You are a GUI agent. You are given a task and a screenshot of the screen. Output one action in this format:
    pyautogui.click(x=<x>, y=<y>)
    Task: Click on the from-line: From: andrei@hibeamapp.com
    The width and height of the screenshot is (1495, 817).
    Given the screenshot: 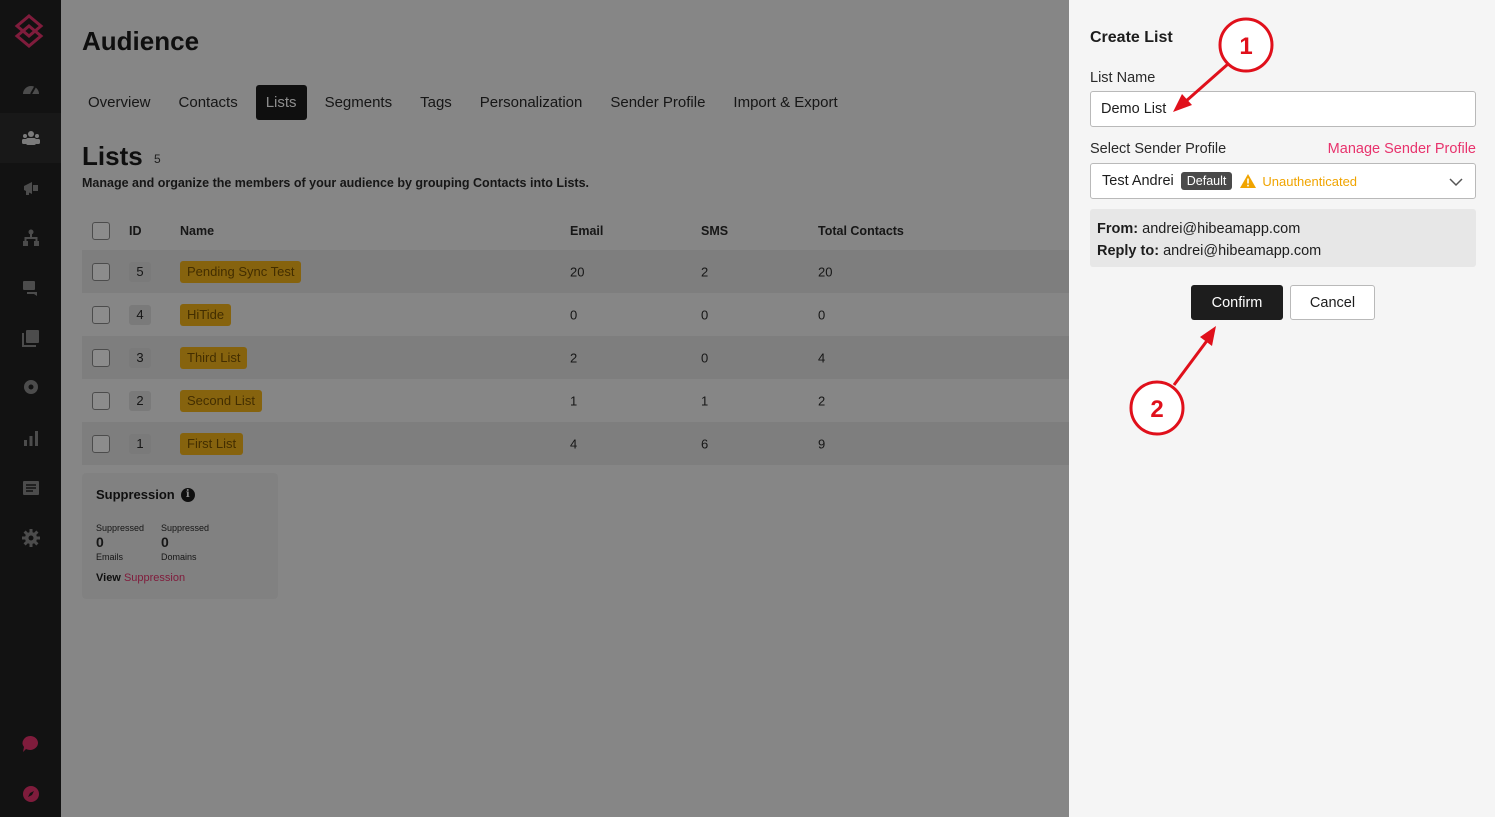 What is the action you would take?
    pyautogui.click(x=1283, y=229)
    